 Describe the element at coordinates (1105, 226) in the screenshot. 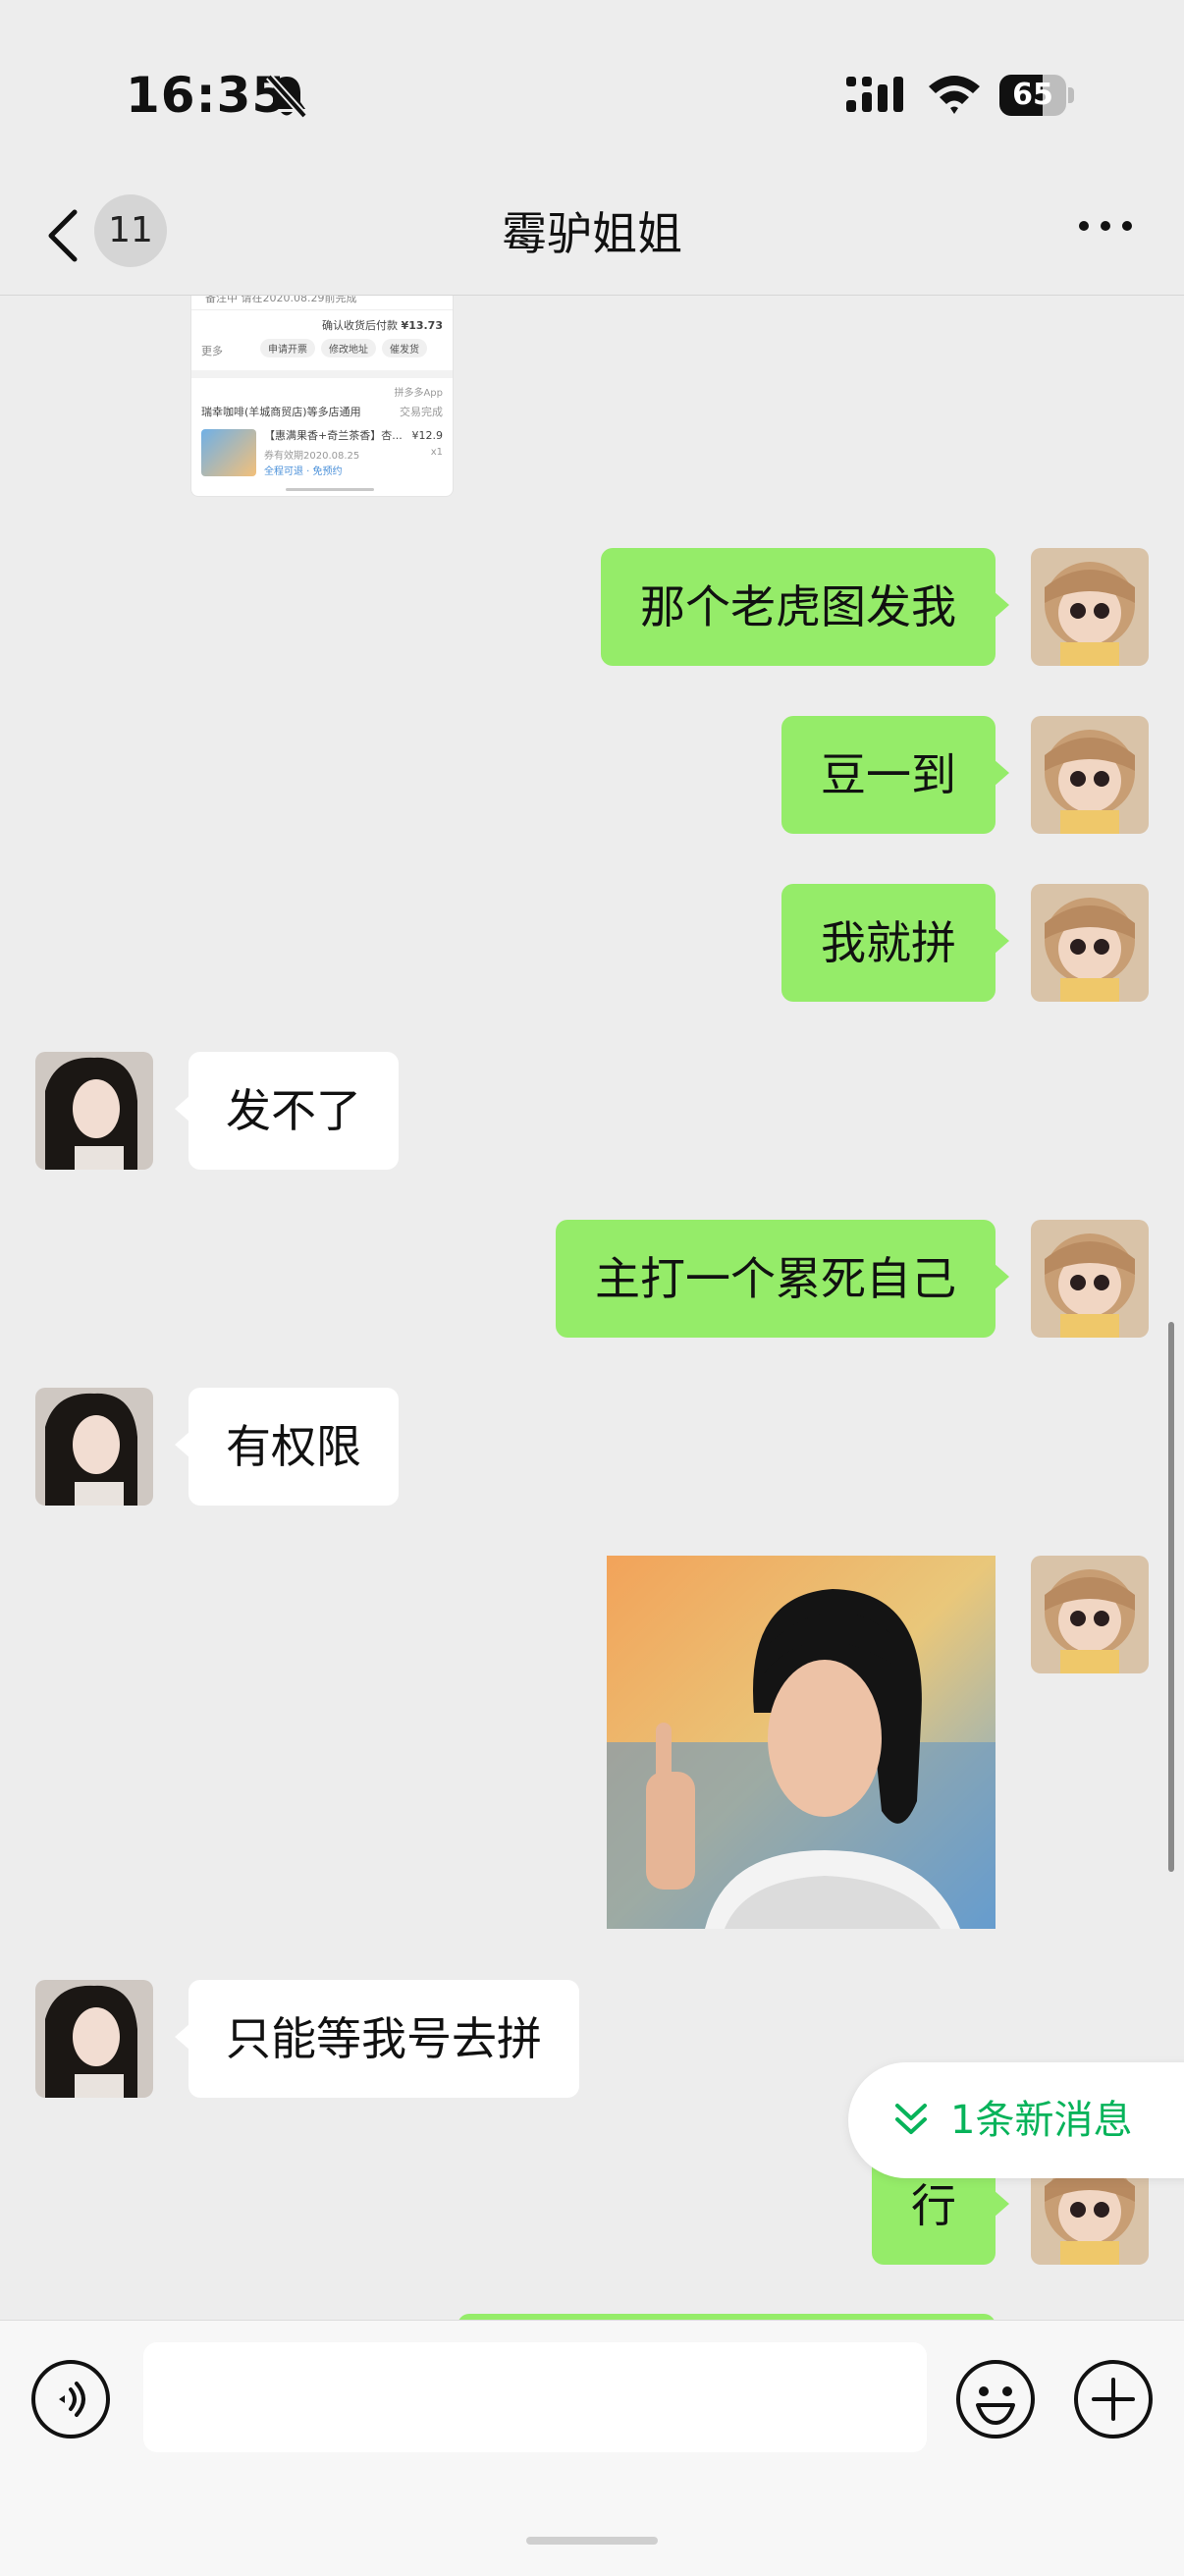

I see `more-options-icon` at that location.